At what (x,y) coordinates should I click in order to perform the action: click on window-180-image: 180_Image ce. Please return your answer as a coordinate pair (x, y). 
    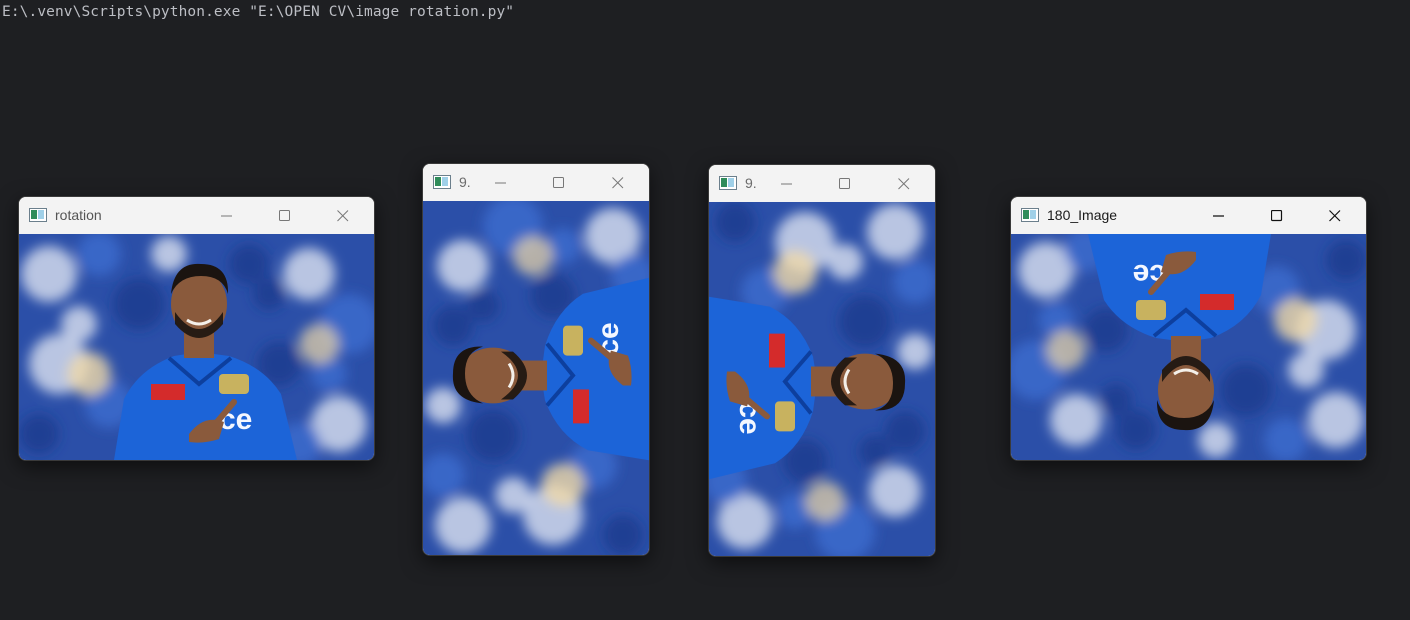
    Looking at the image, I should click on (1188, 328).